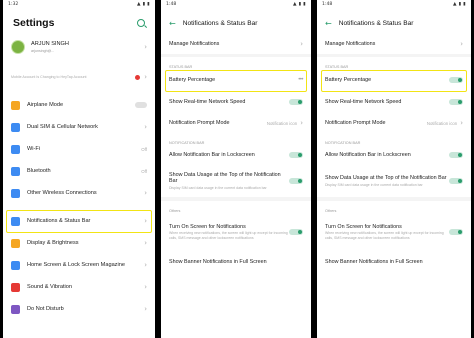 The width and height of the screenshot is (474, 338). I want to click on banner-label: Show Banner Notifications in Full Screen, so click(374, 261).